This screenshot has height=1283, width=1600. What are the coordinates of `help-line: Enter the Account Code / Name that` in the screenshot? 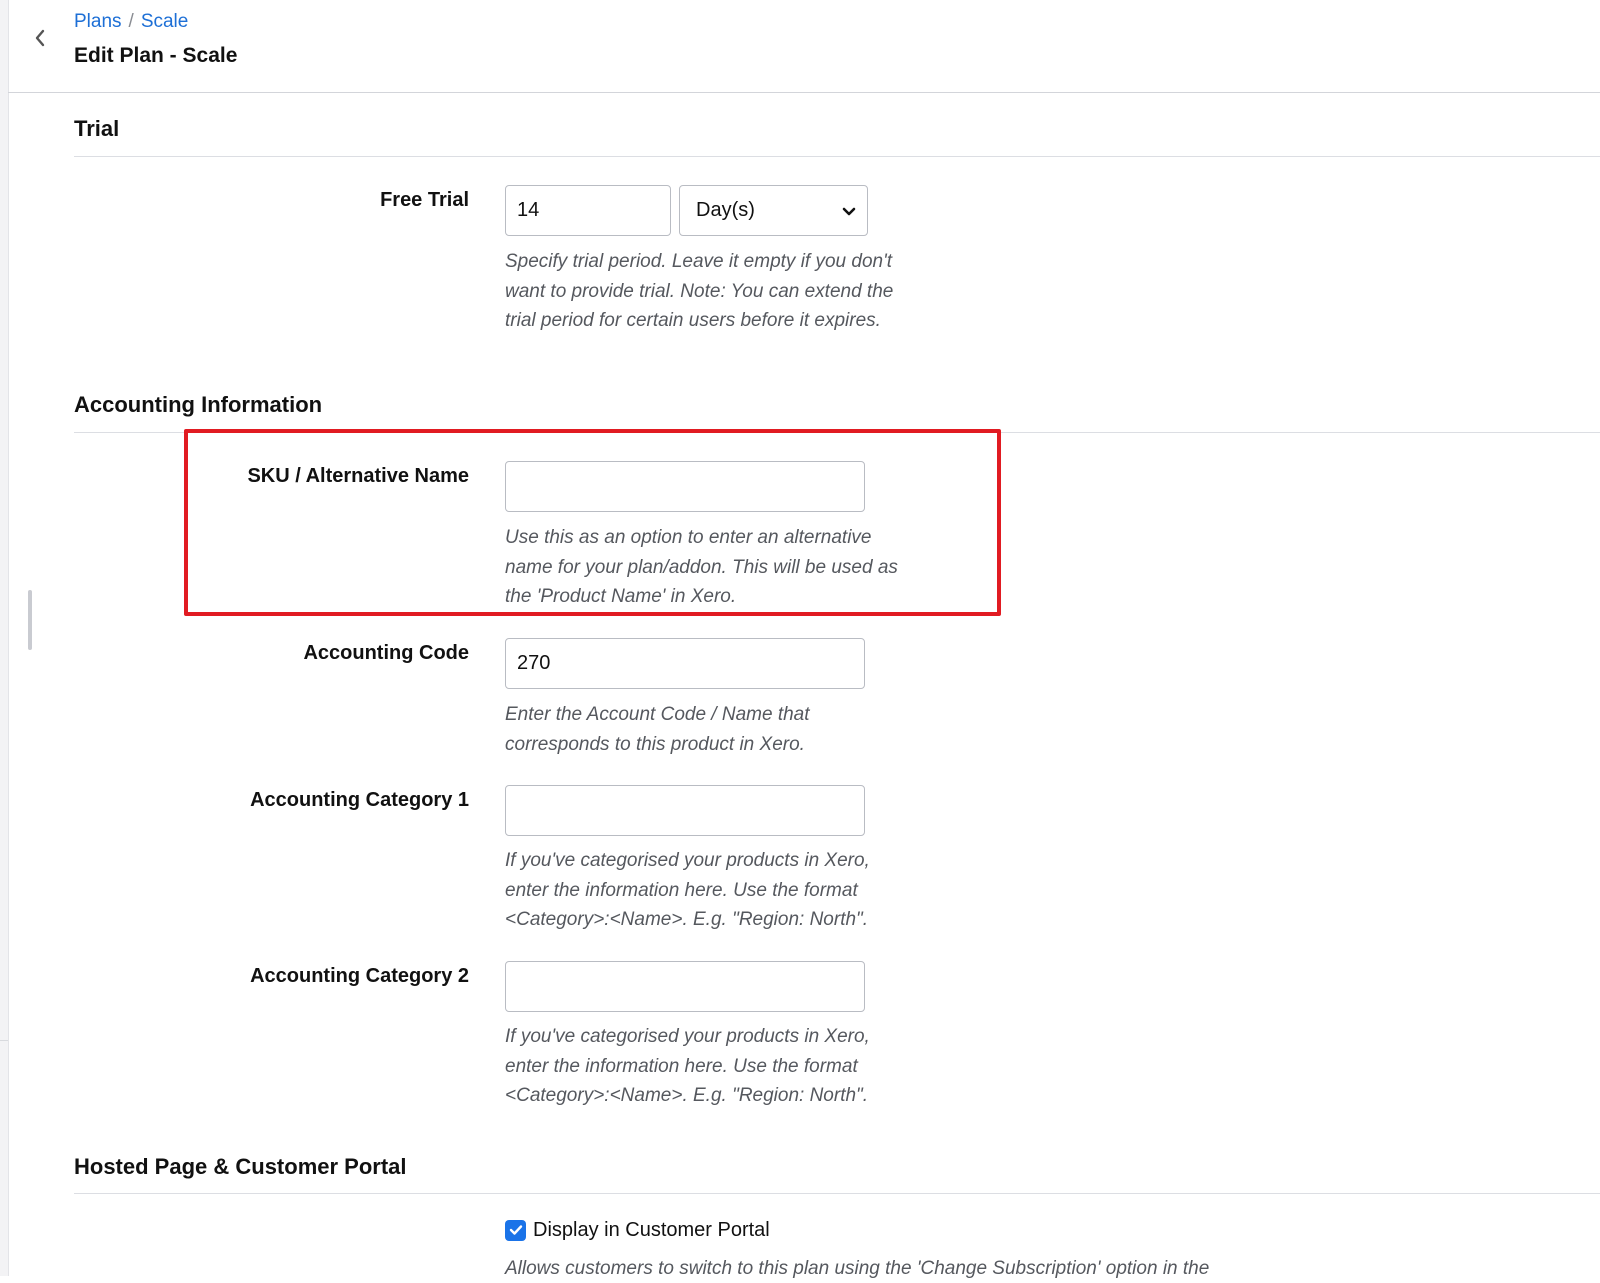 It's located at (657, 714).